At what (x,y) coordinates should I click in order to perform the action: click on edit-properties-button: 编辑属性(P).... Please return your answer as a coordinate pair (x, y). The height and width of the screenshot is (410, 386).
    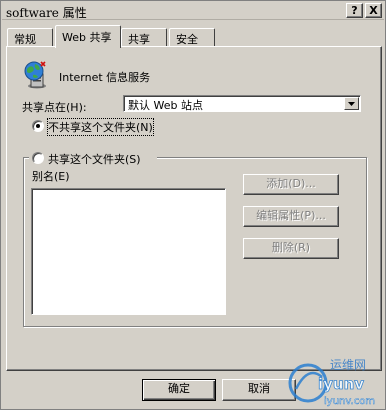
    Looking at the image, I should click on (291, 216).